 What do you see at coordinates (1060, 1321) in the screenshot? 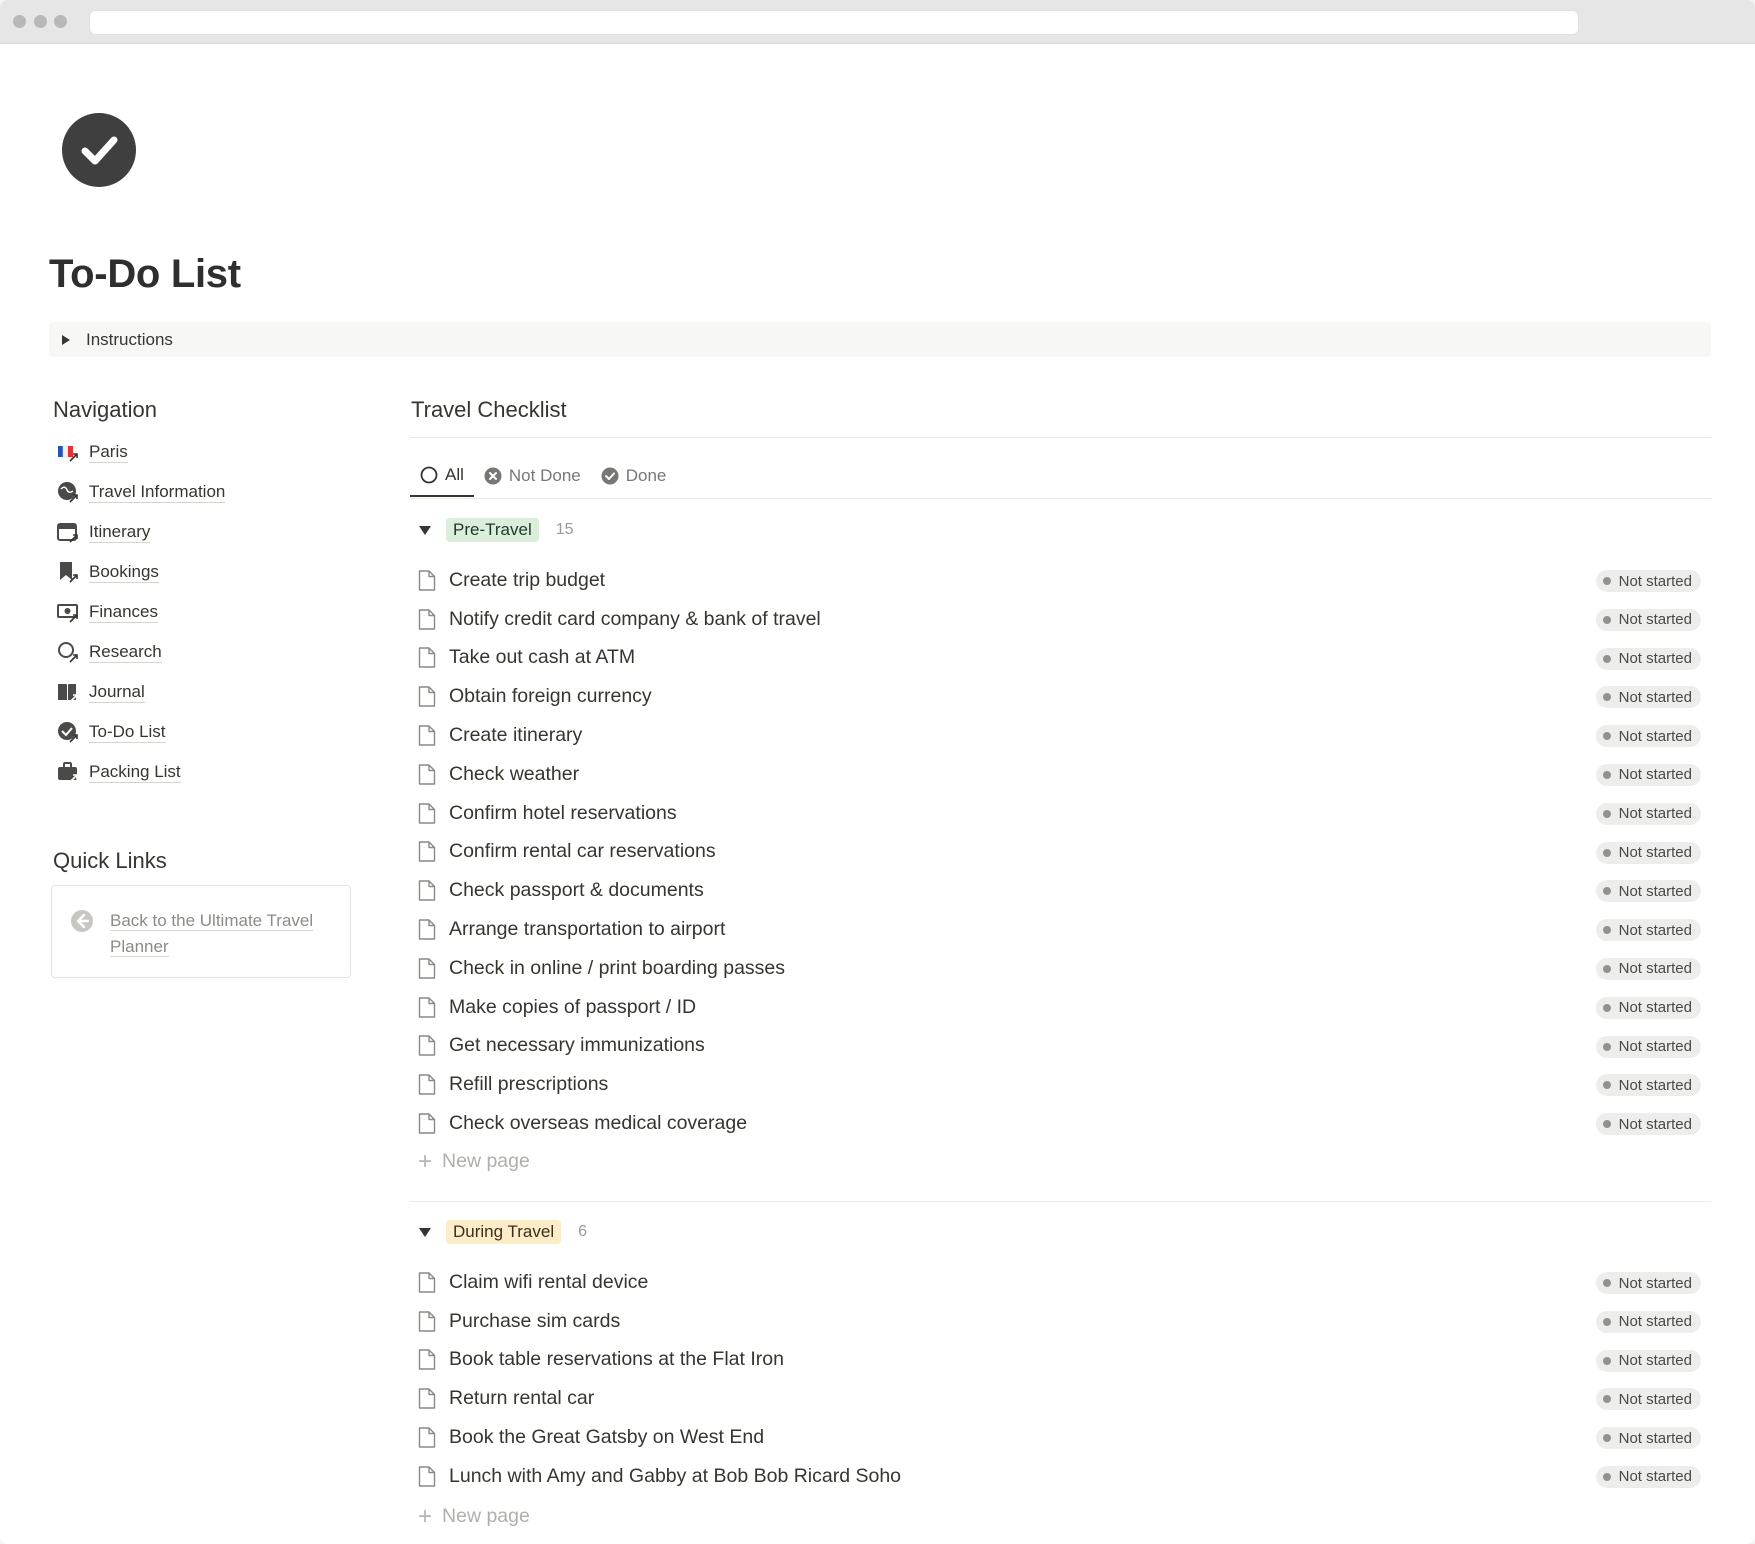
I see `table-row: Purchase sim cards Not started` at bounding box center [1060, 1321].